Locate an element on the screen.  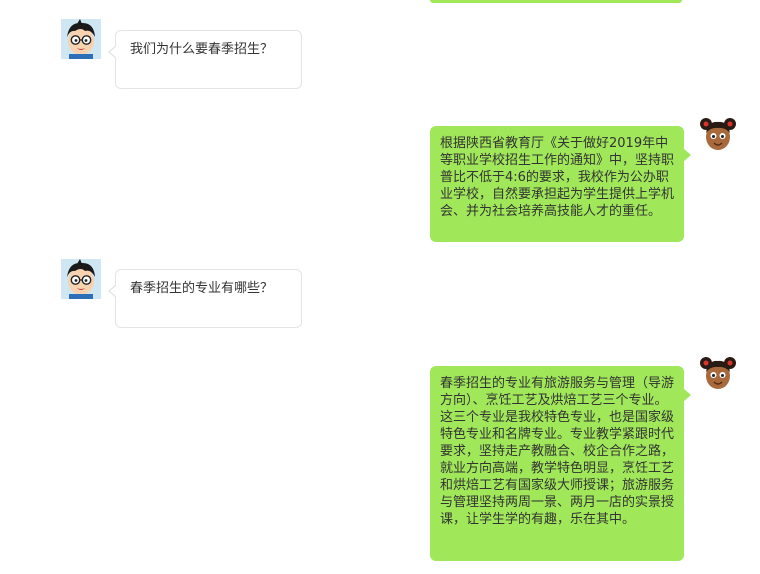
message-text: 我们为什么要春季招生？ is located at coordinates (202, 49).